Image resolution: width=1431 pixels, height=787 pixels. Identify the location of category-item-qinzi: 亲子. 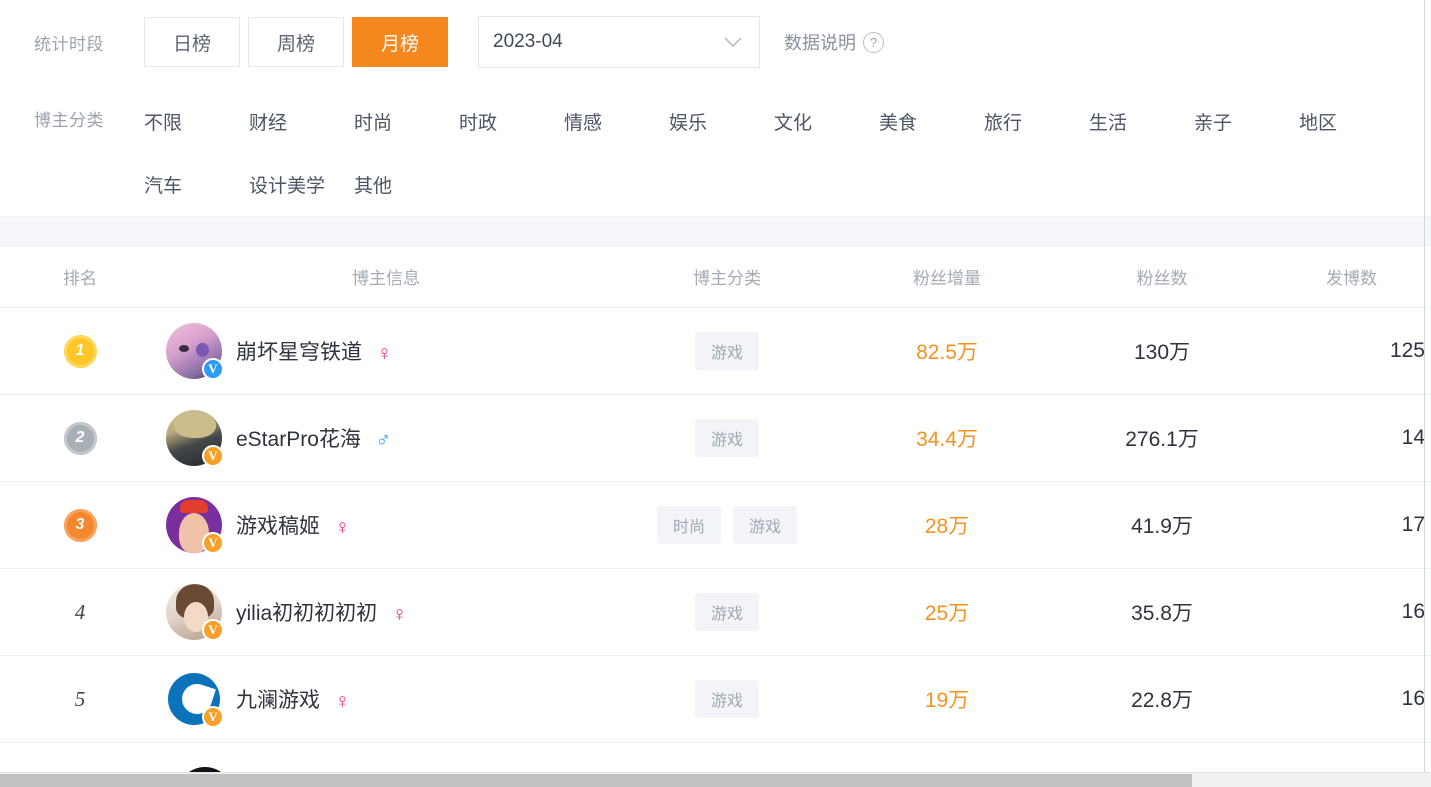
(1246, 121).